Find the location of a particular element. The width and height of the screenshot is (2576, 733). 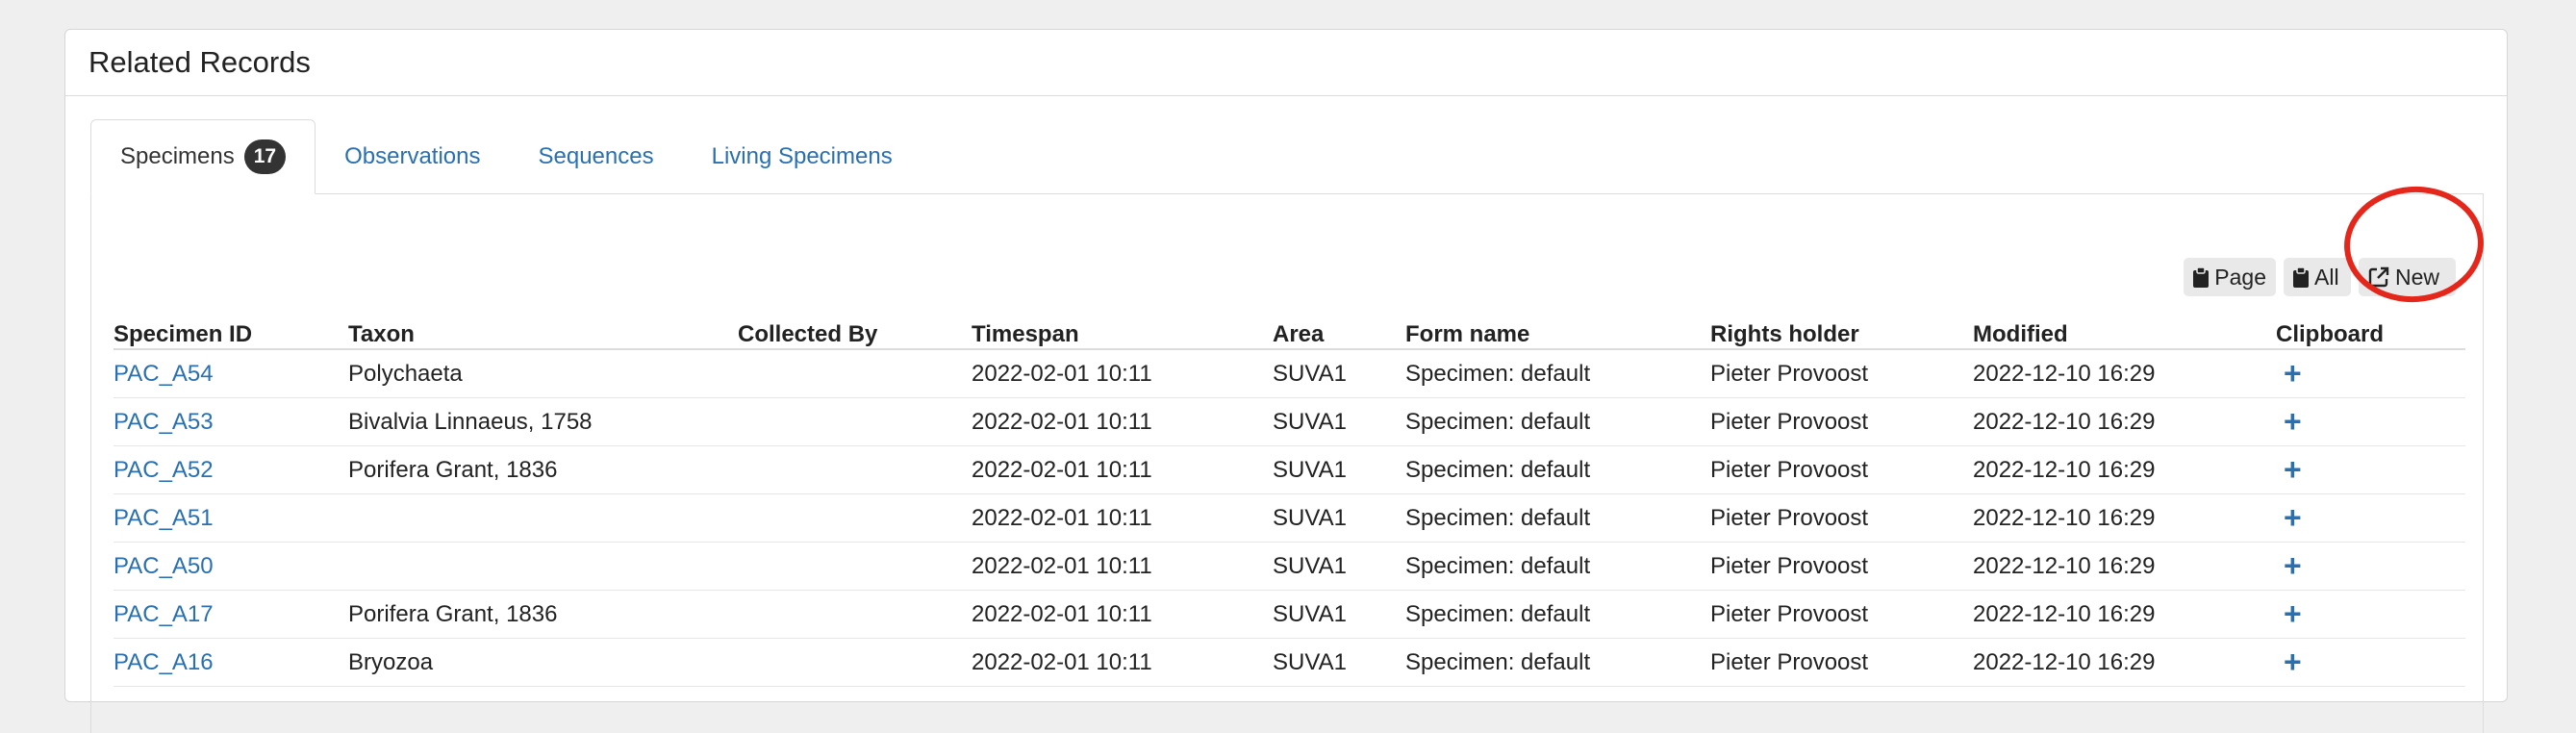

specimen-id-link: PAC_A16 is located at coordinates (164, 662).